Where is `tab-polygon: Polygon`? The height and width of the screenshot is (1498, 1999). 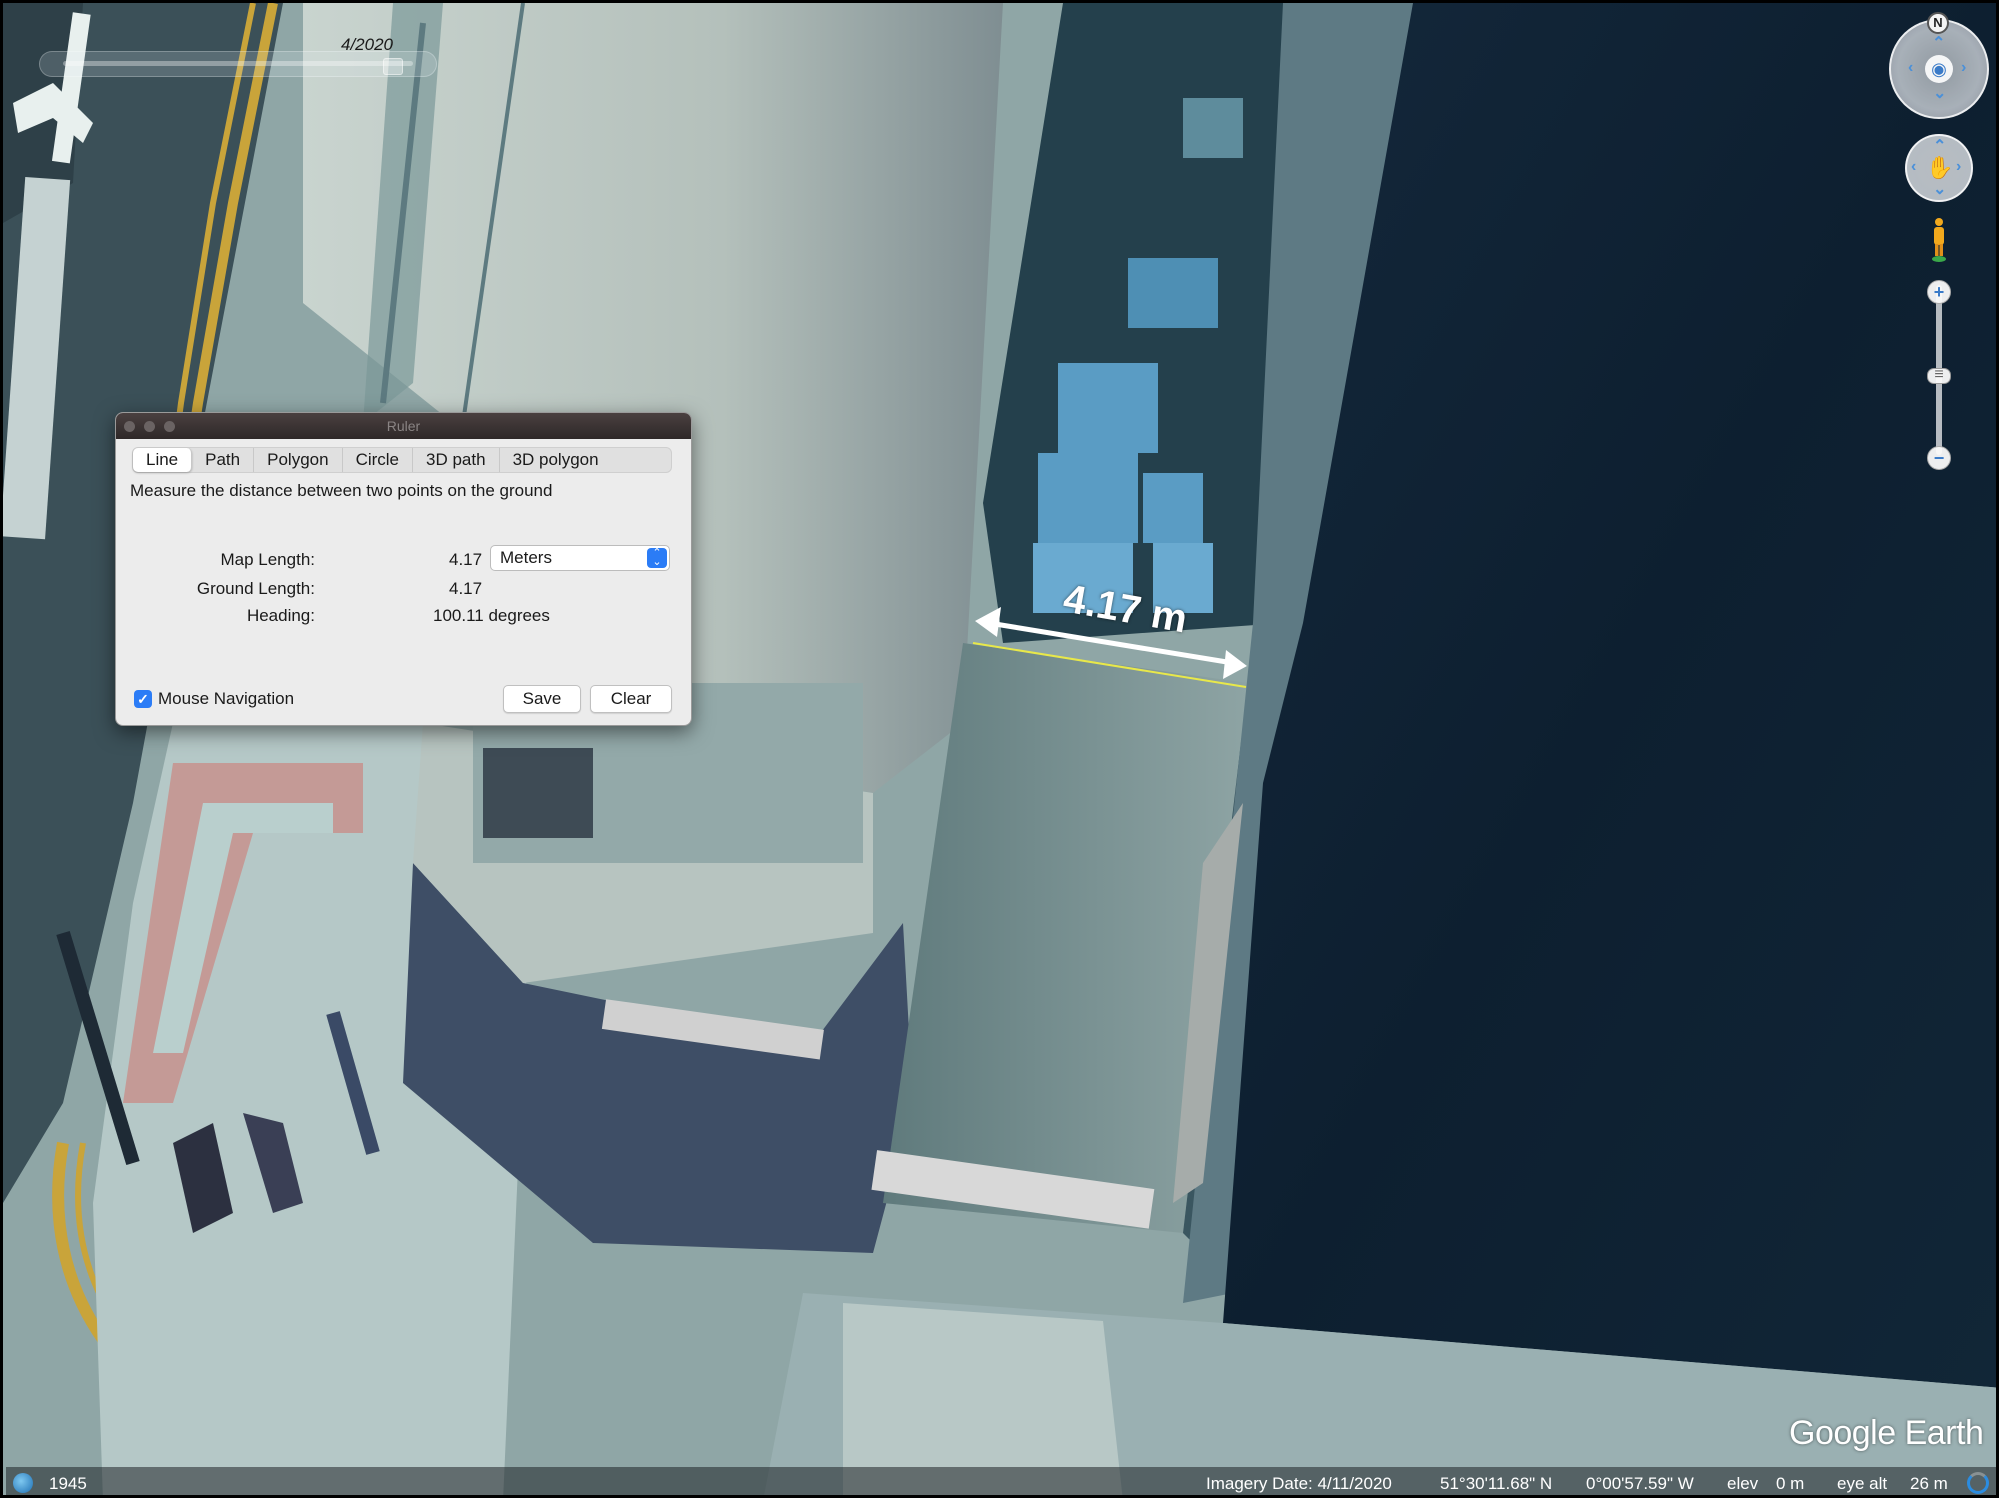
tab-polygon: Polygon is located at coordinates (298, 460).